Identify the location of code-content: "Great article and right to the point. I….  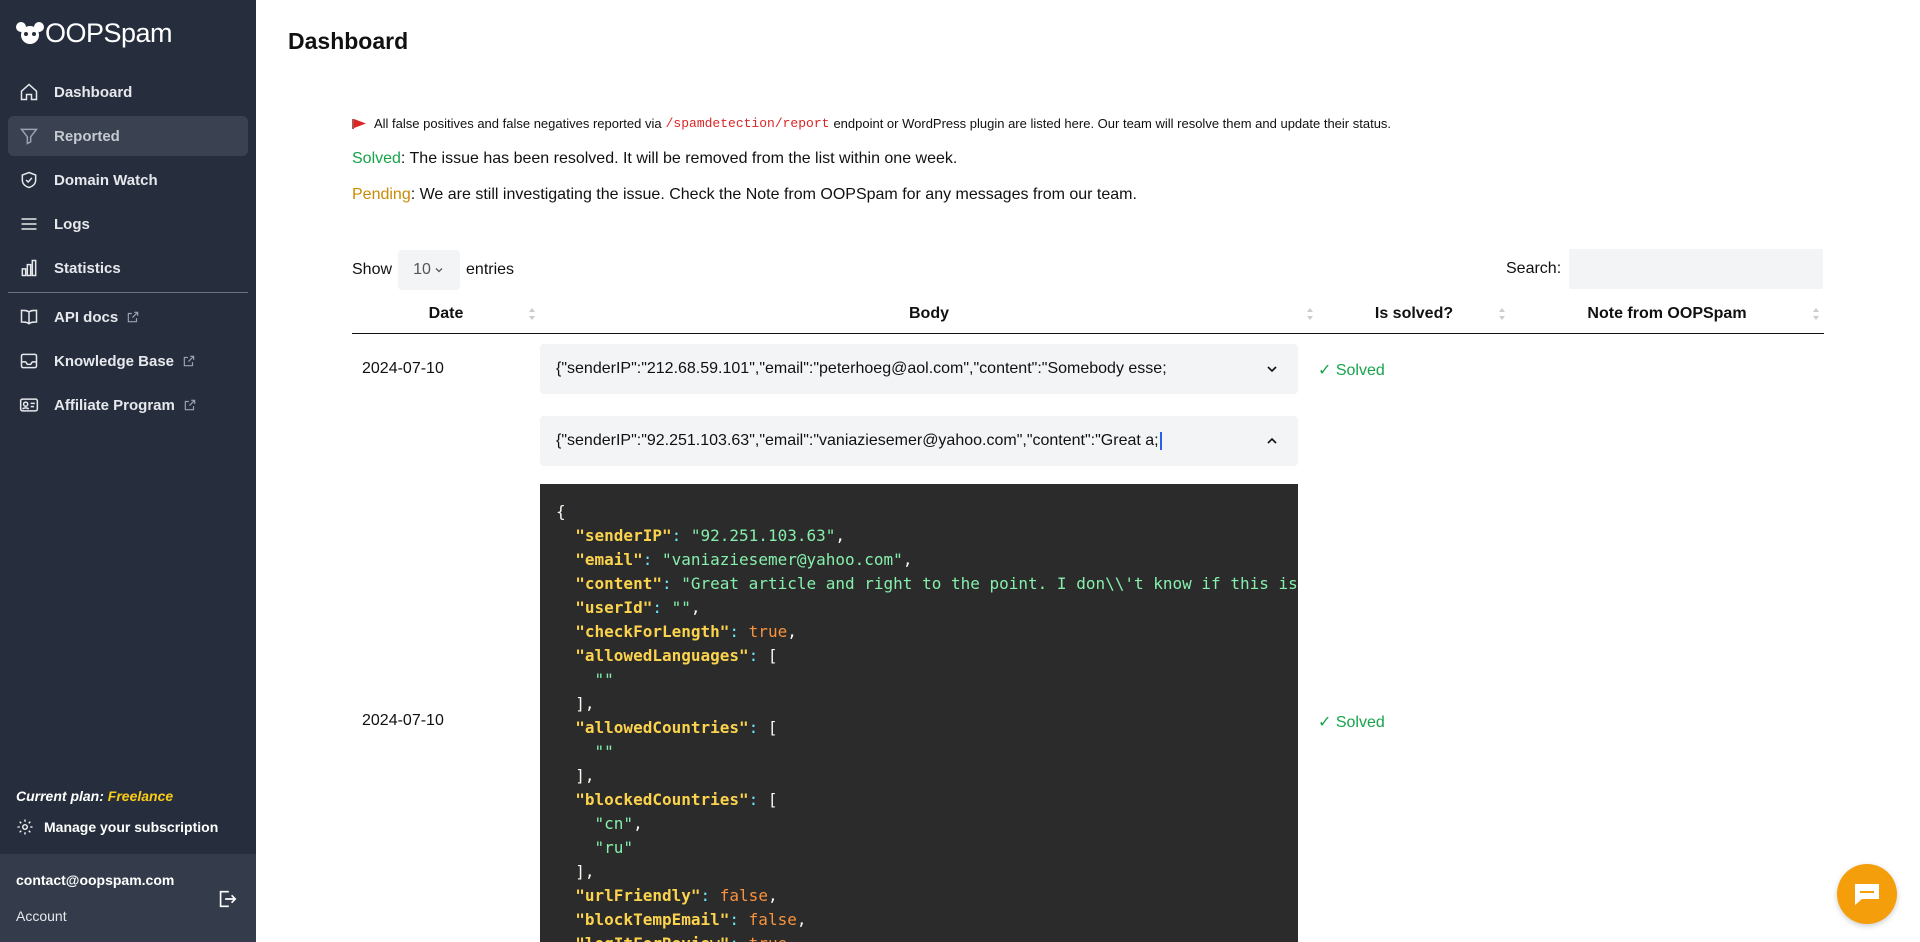
(989, 583).